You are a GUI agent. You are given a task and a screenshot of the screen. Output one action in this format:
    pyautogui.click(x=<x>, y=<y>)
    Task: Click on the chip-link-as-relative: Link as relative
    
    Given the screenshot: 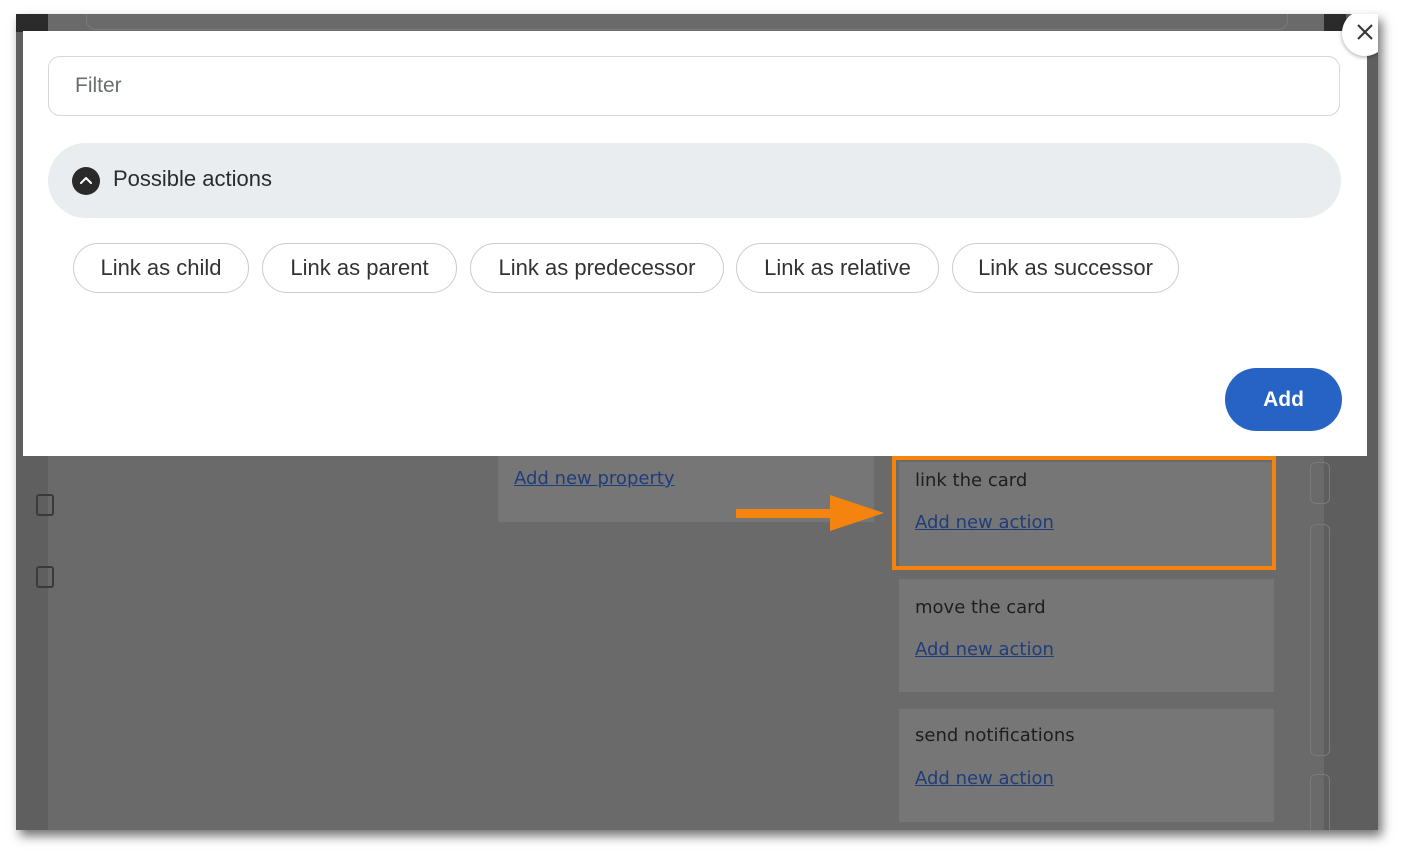 What is the action you would take?
    pyautogui.click(x=837, y=268)
    